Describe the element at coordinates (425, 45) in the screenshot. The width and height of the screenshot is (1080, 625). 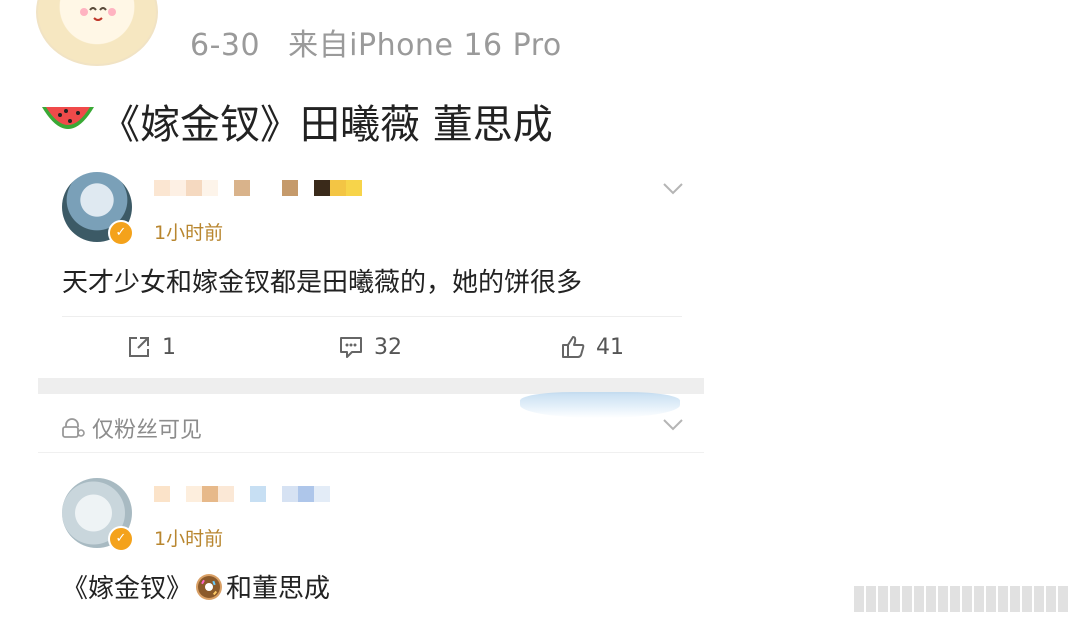
I see `post-source: 来自iPhone 16 Pro` at that location.